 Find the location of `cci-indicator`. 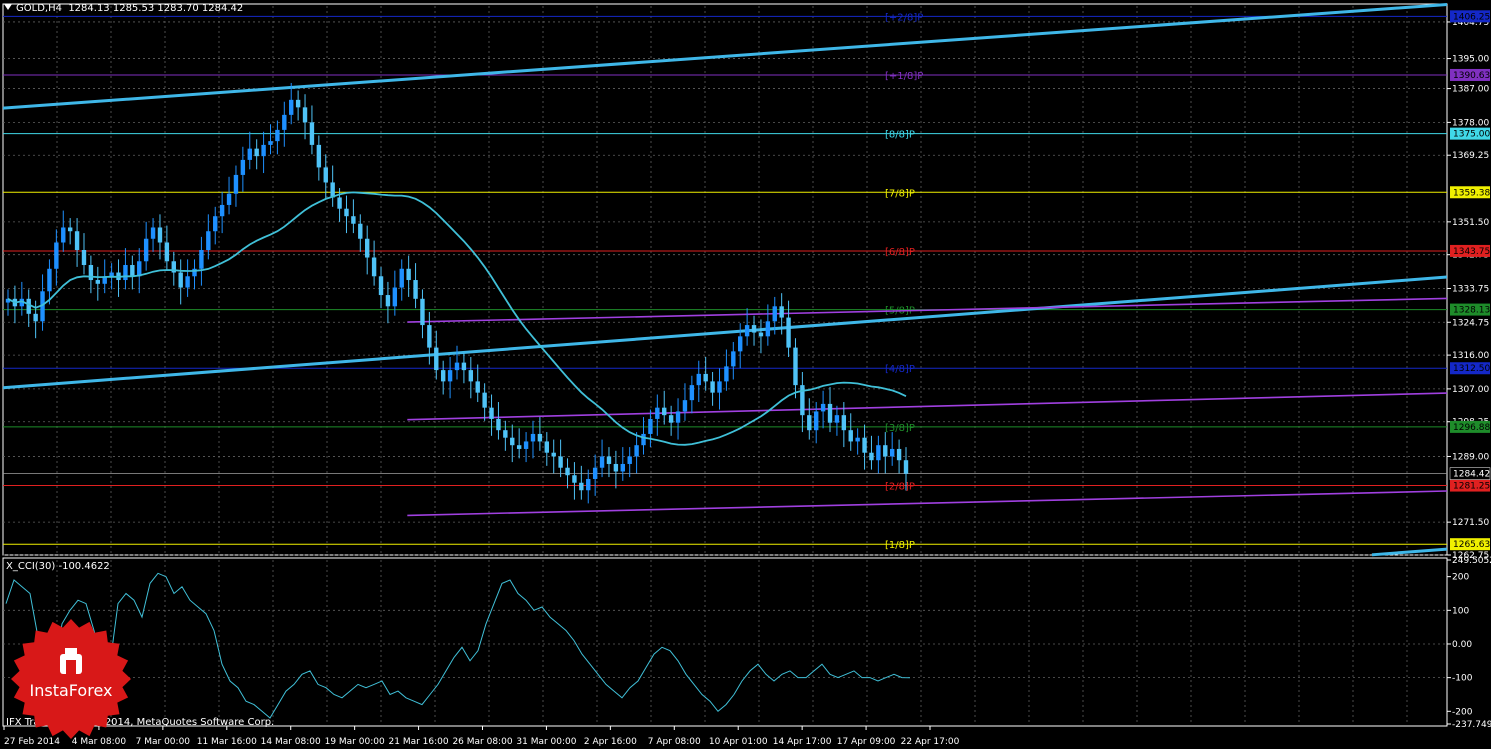

cci-indicator is located at coordinates (458, 645).